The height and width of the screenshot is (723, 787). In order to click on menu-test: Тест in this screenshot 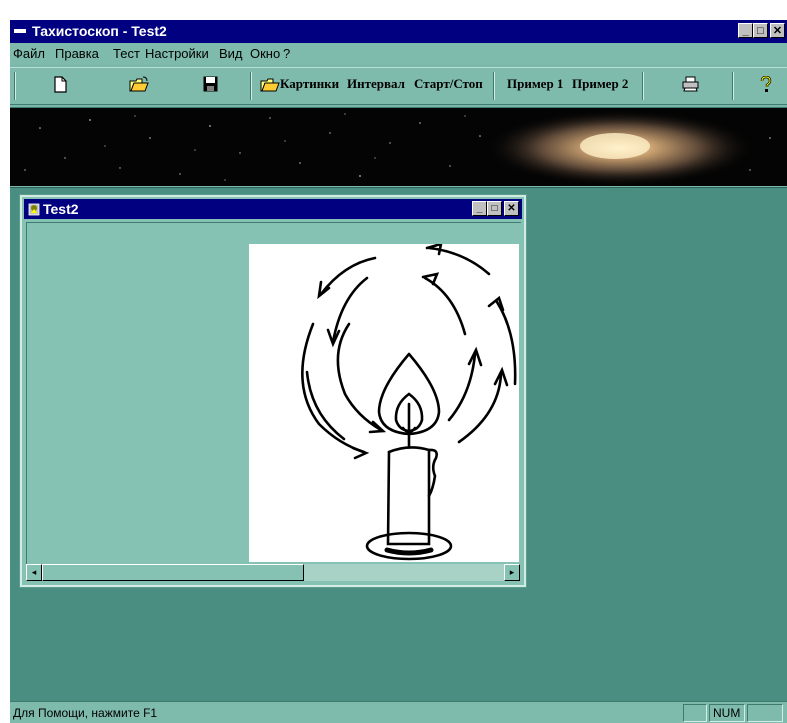, I will do `click(126, 53)`.